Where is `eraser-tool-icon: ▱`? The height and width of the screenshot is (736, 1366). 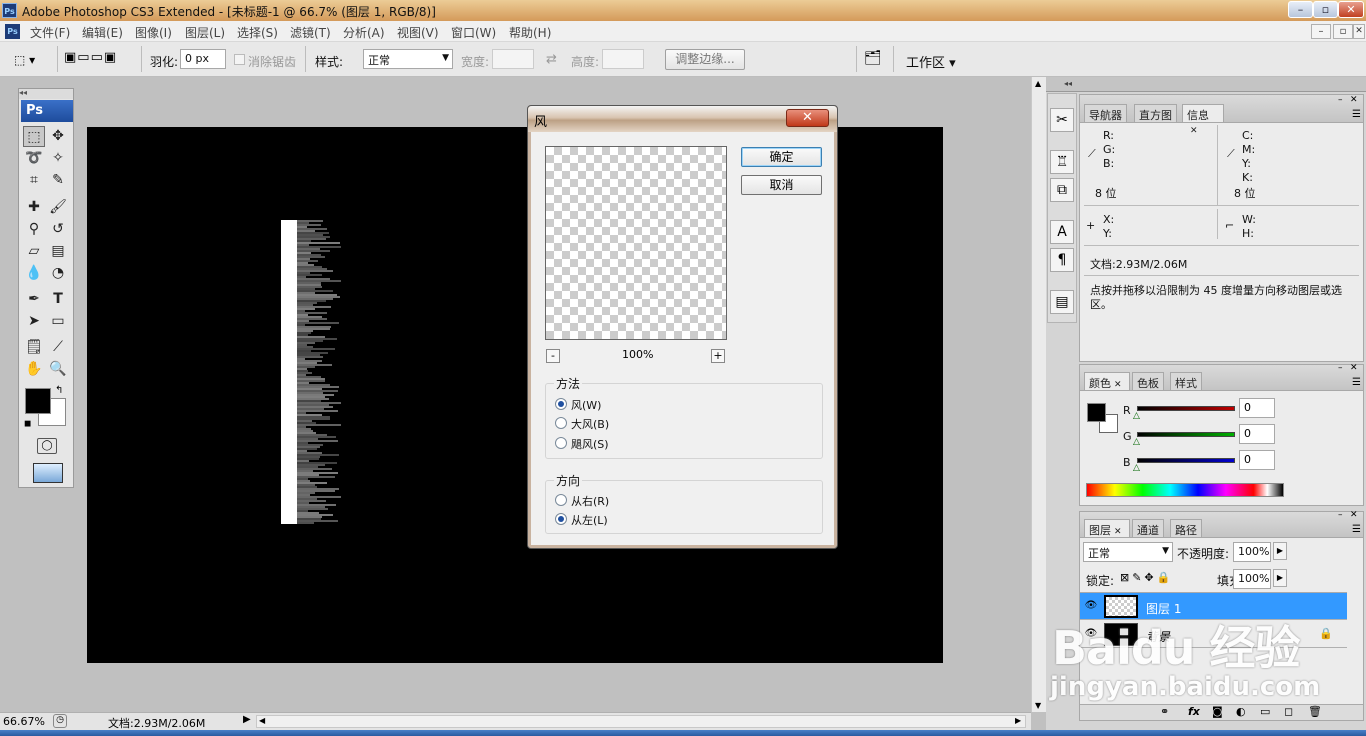
eraser-tool-icon: ▱ is located at coordinates (34, 251).